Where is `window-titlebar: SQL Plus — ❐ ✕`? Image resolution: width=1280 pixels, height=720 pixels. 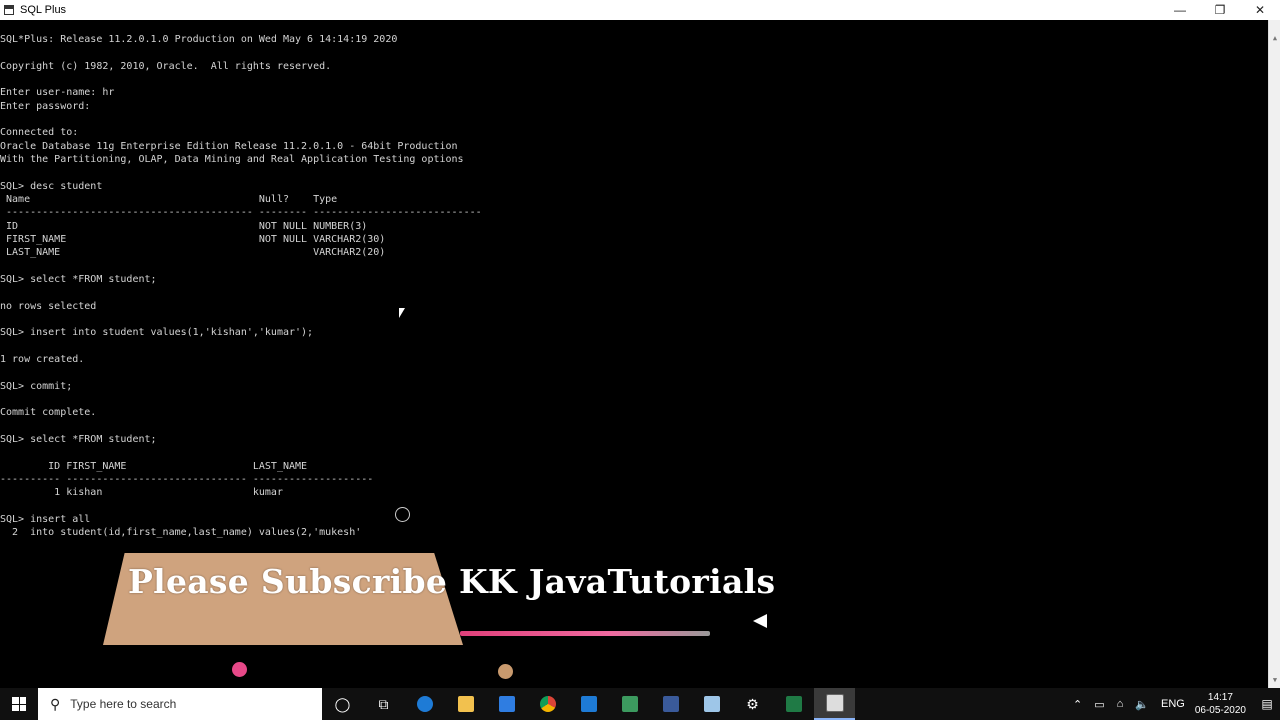
window-titlebar: SQL Plus — ❐ ✕ is located at coordinates (640, 10).